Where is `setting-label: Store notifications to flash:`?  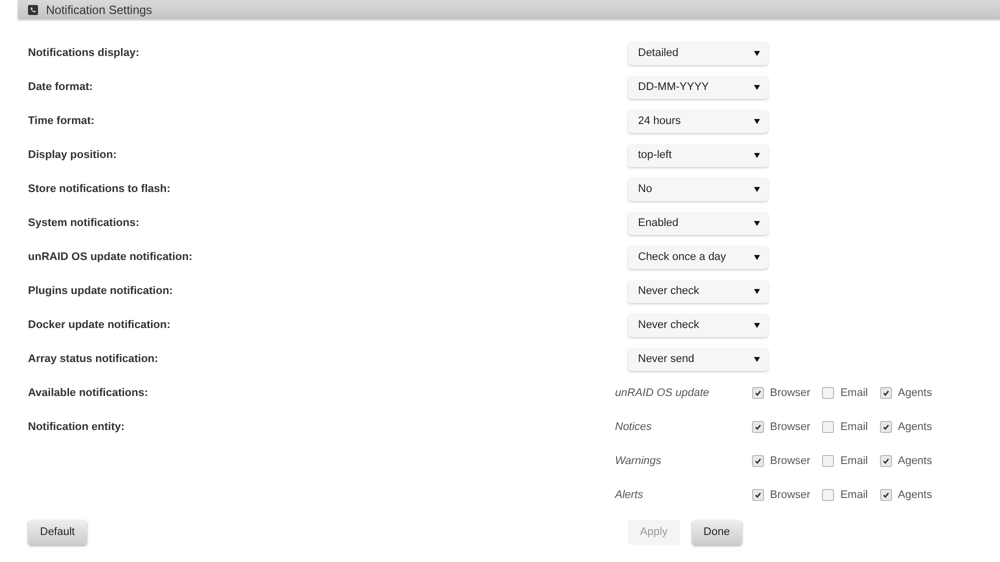
setting-label: Store notifications to flash: is located at coordinates (100, 189).